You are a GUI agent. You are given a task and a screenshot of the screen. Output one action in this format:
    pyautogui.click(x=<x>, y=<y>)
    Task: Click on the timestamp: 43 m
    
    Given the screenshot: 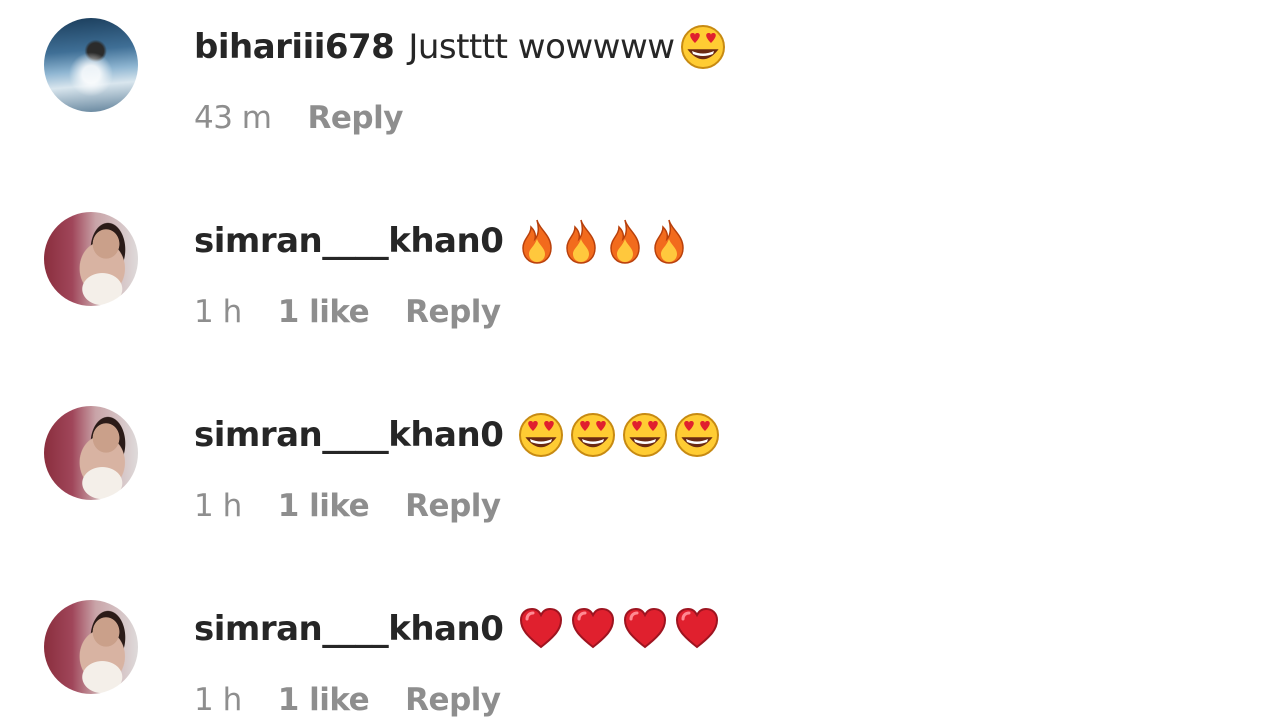 What is the action you would take?
    pyautogui.click(x=233, y=118)
    